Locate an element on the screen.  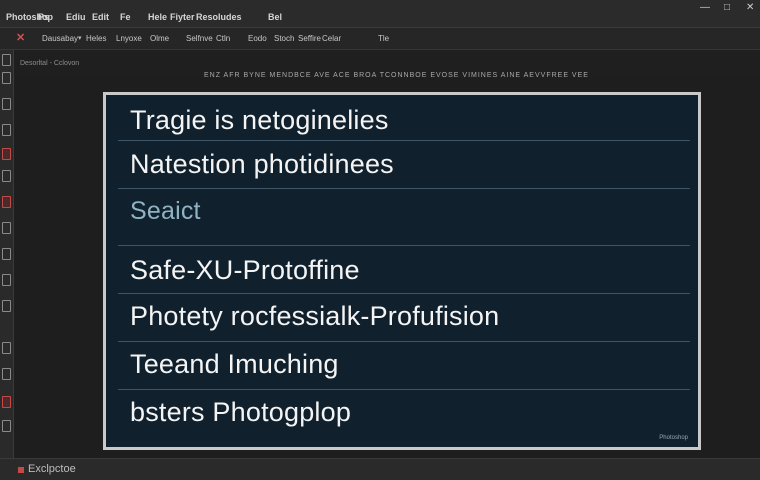
option-item: Stoch is located at coordinates (284, 38).